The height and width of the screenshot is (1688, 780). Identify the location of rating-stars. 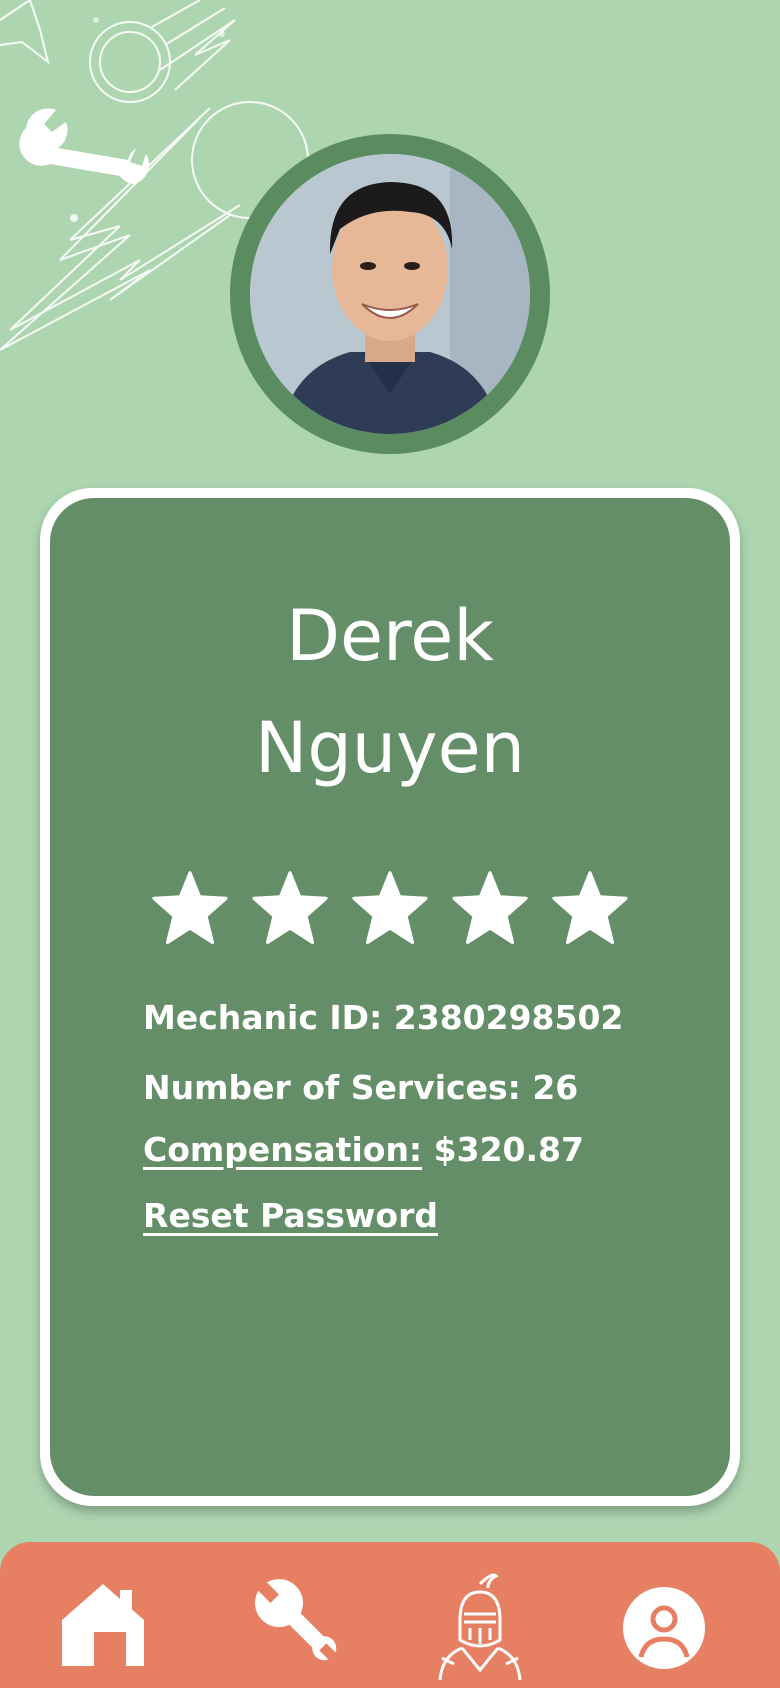
(400, 908).